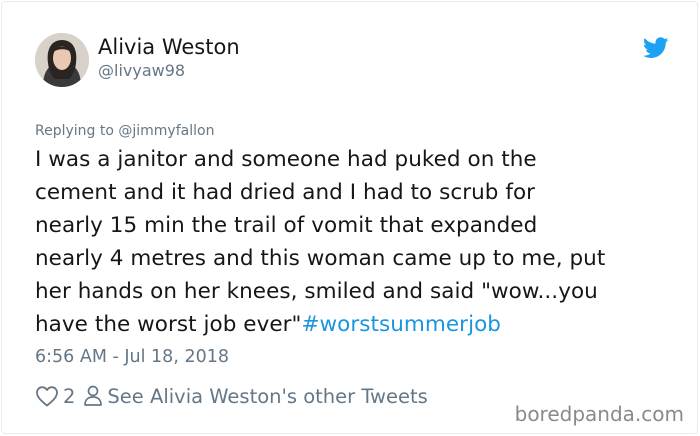 The image size is (700, 436). I want to click on replying-to: Replying to @jimmyfallon, so click(124, 131).